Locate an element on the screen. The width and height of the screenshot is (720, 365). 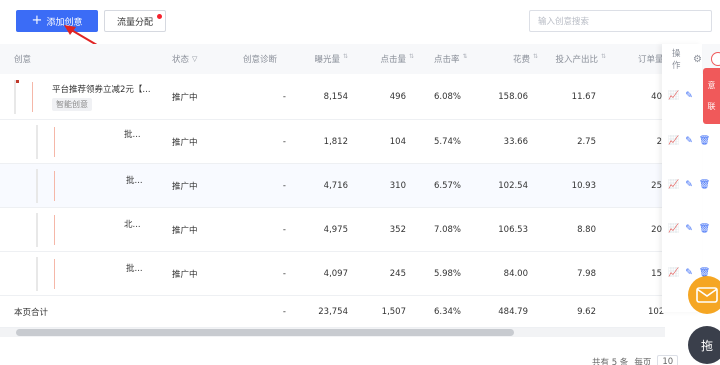
roi-value: 2.75 is located at coordinates (586, 141).